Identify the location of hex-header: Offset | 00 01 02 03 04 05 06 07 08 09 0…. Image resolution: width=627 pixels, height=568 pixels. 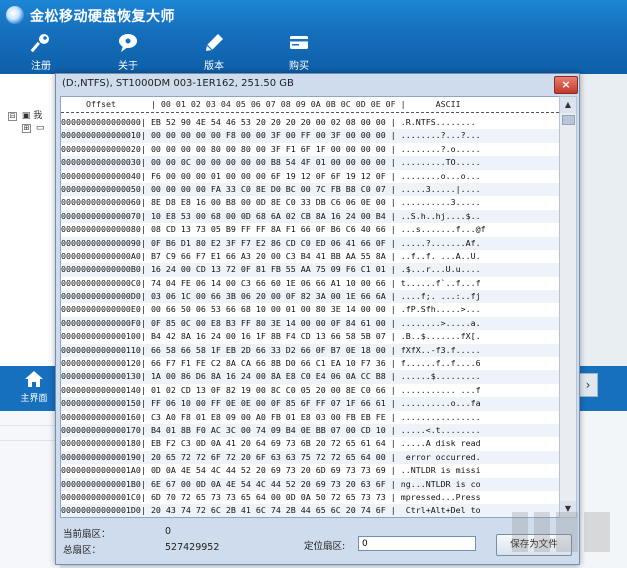
(310, 104).